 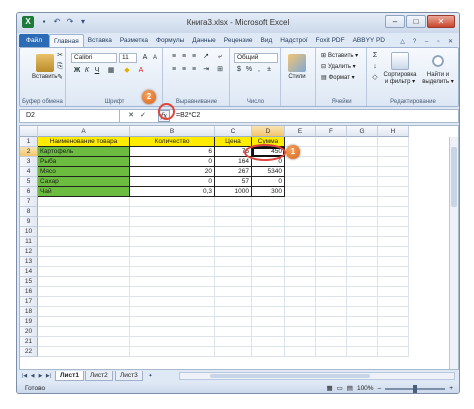 I want to click on cell-e10, so click(x=300, y=232).